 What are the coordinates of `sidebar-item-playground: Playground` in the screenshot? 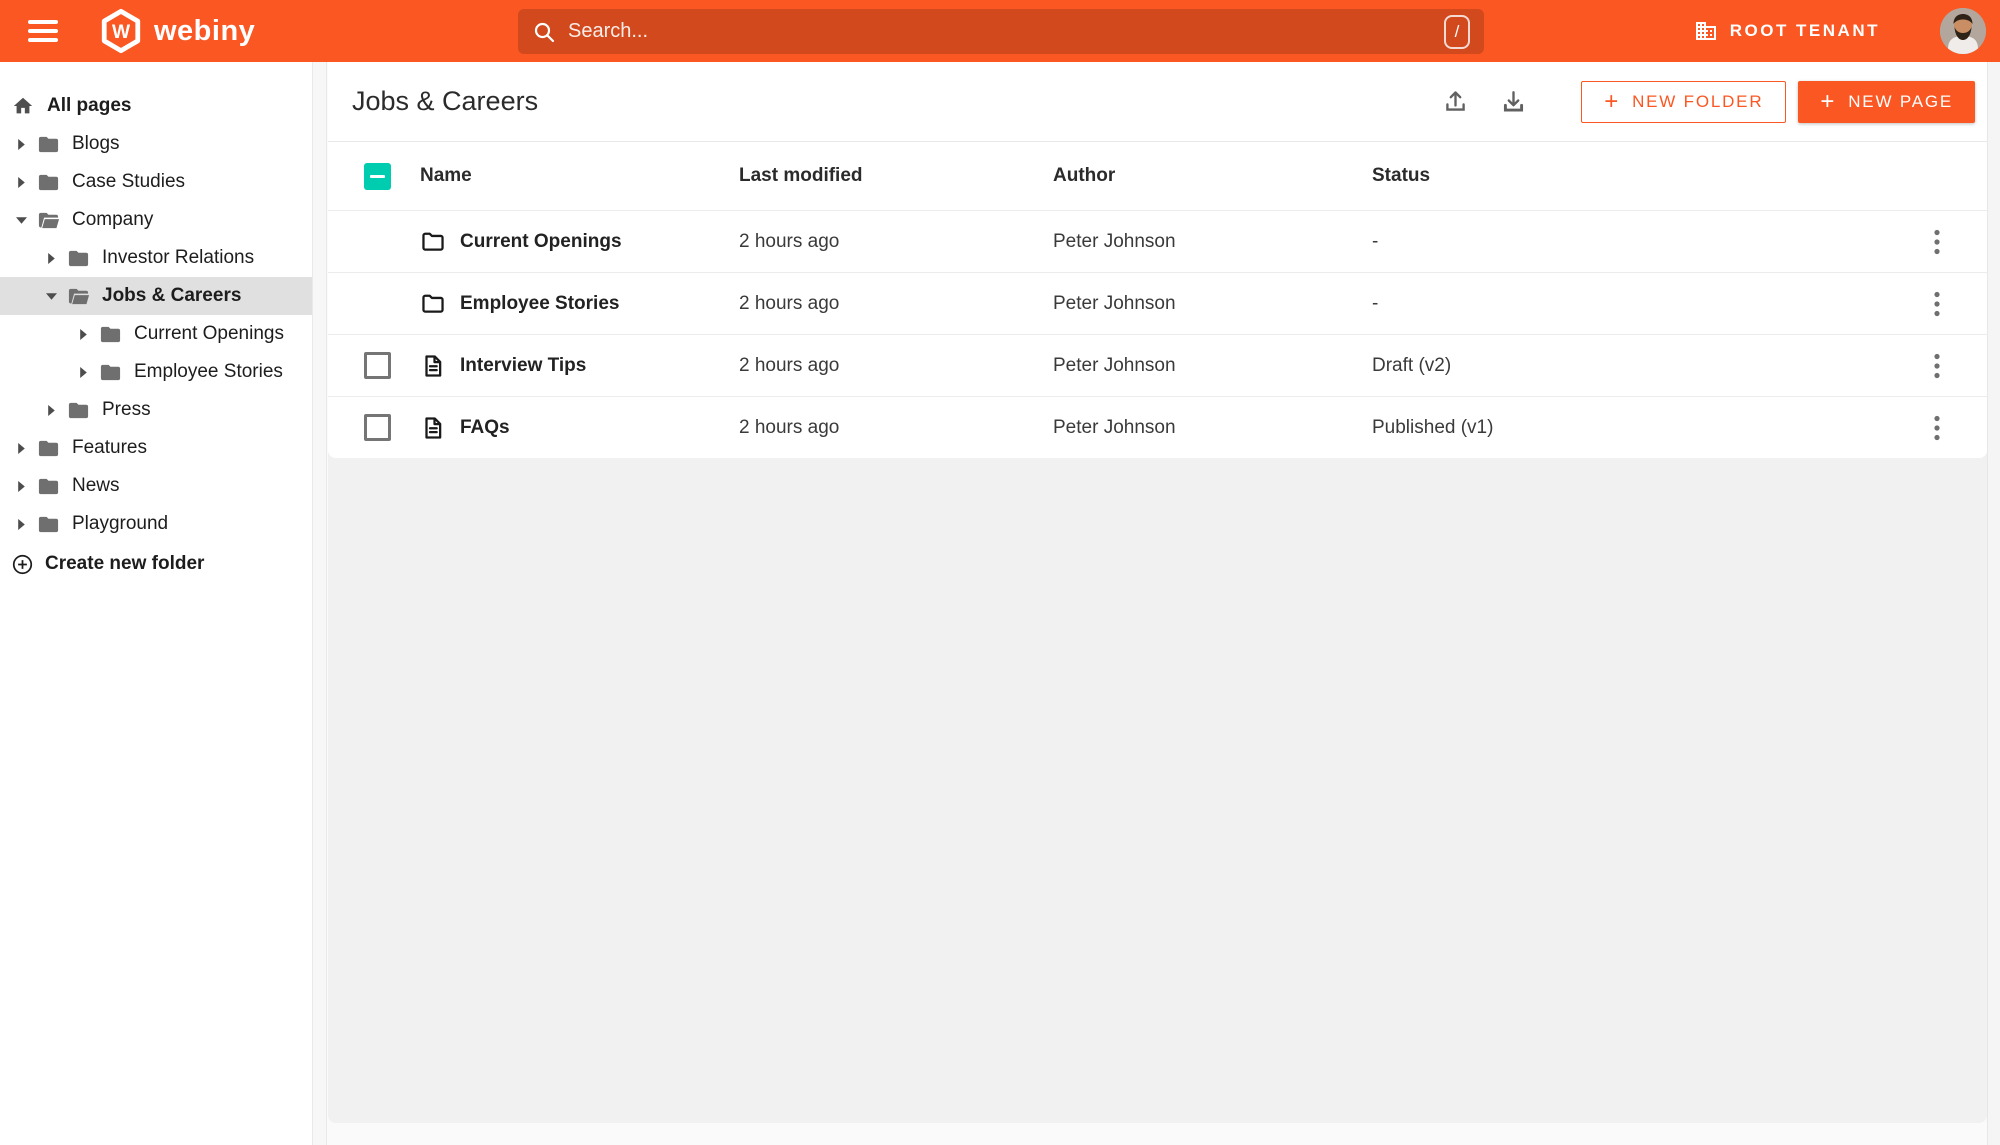 It's located at (156, 524).